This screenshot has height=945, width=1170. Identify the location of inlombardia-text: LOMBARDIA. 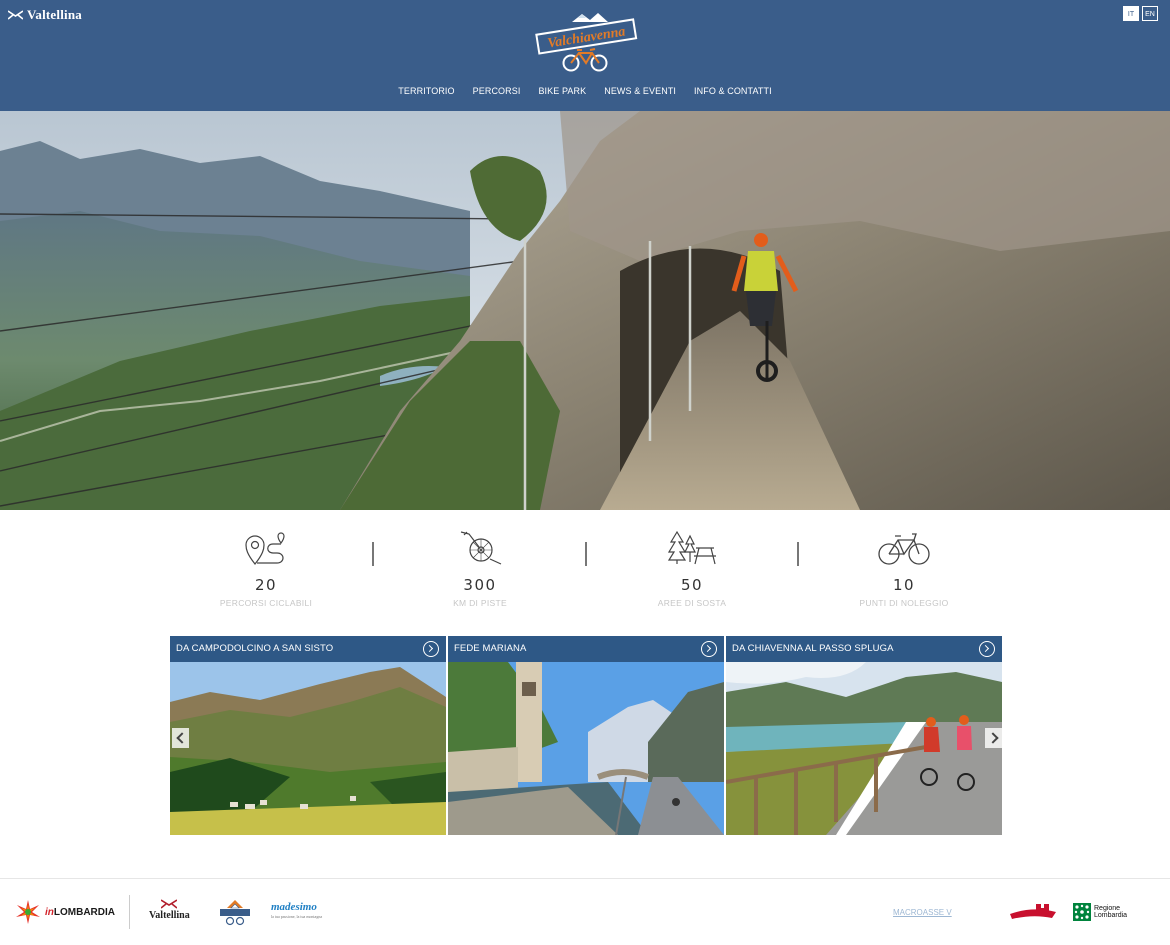
(84, 912).